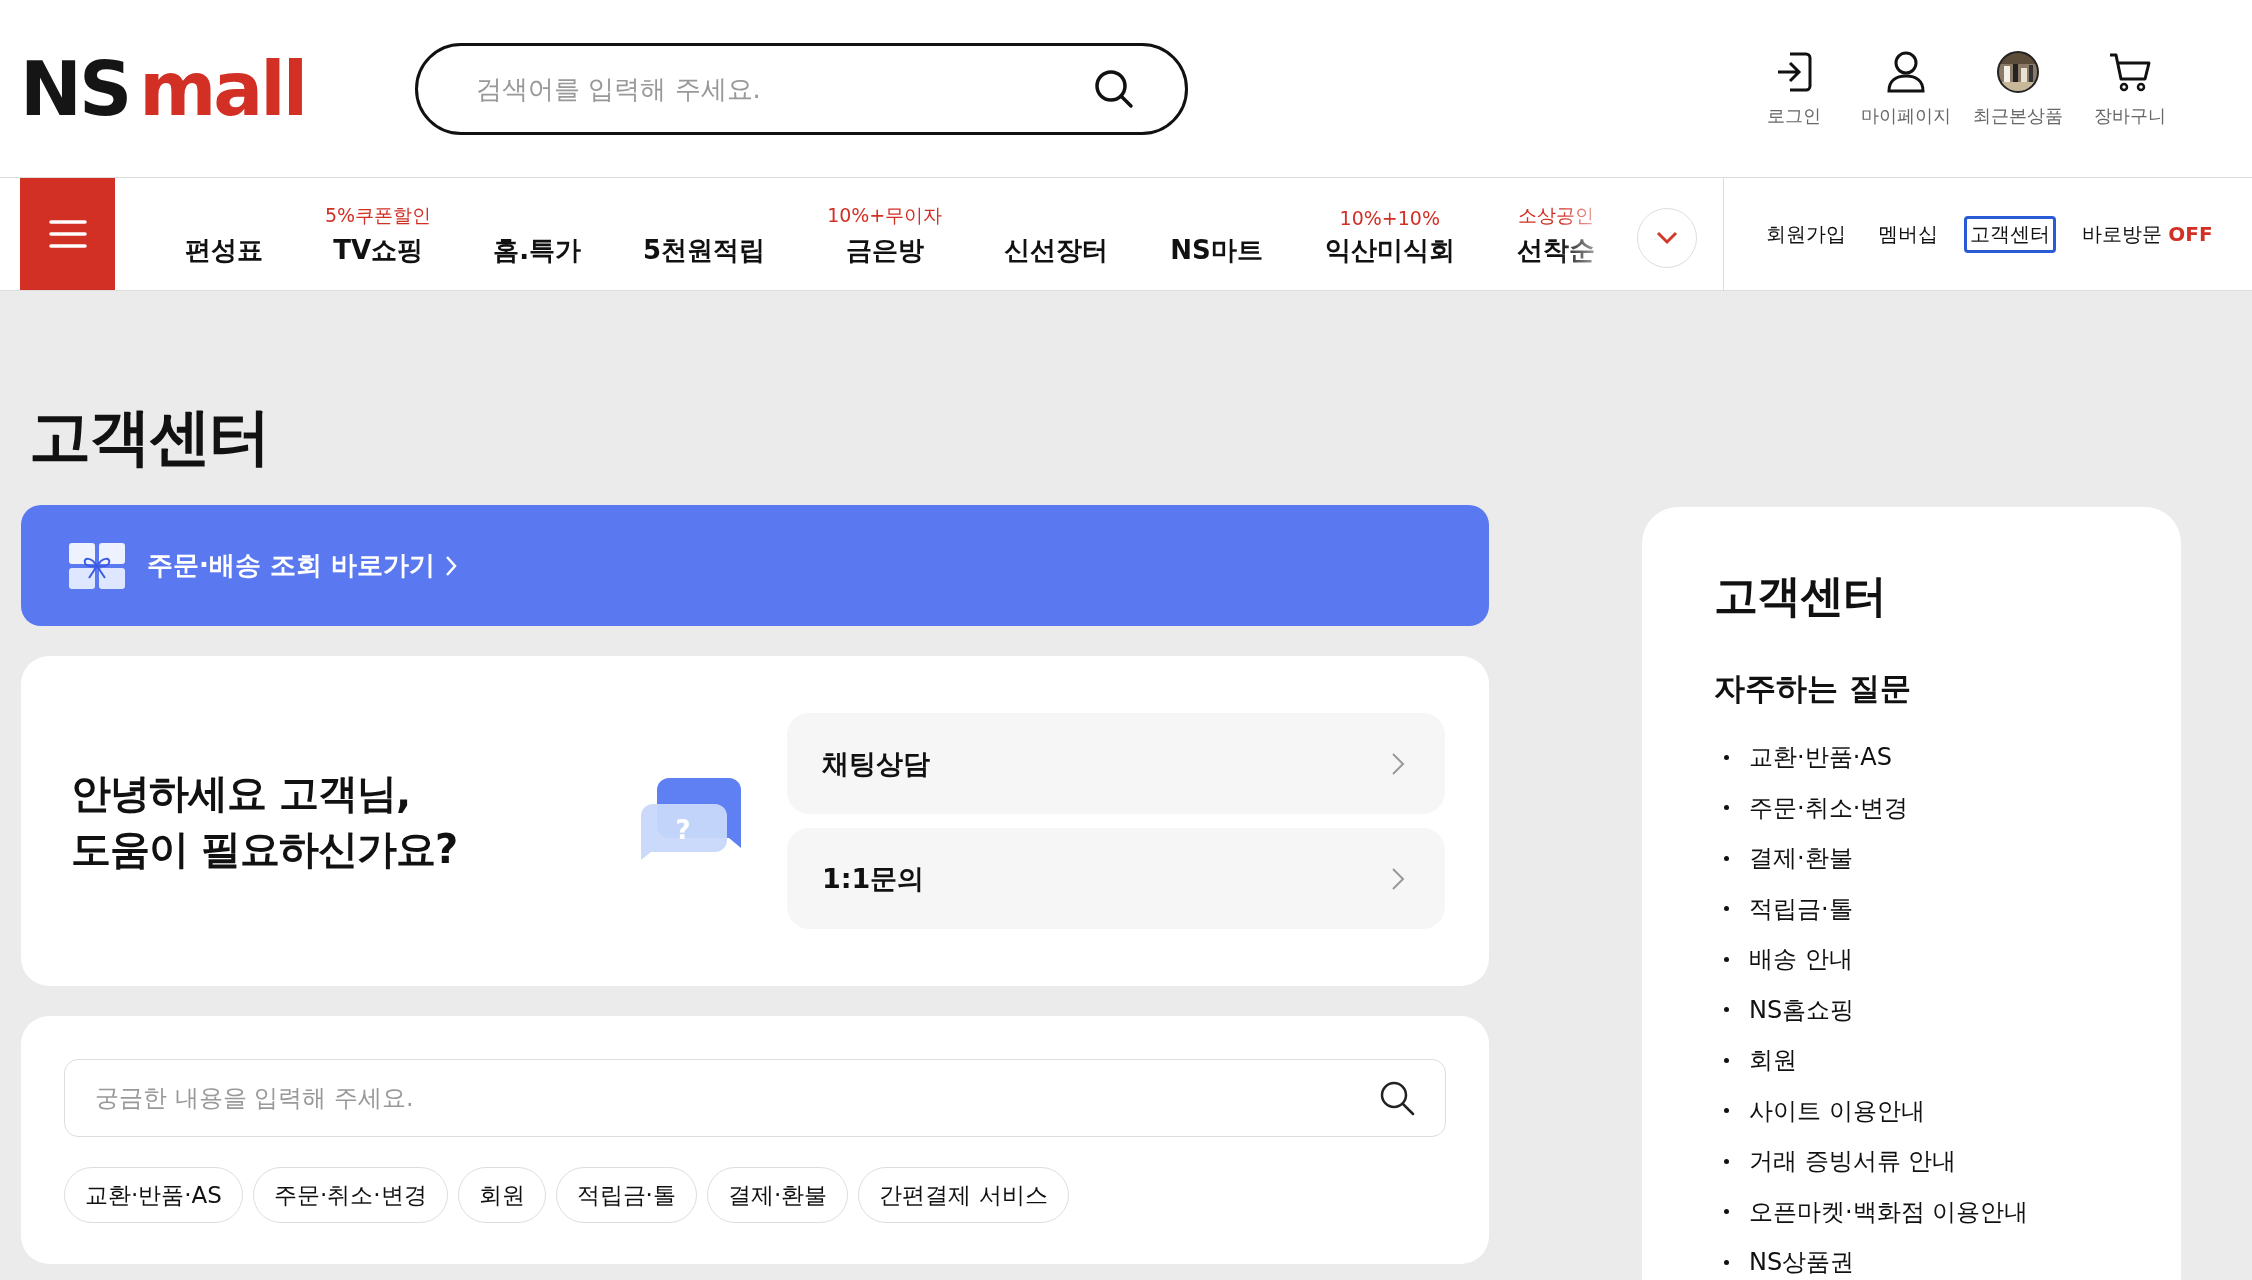 This screenshot has width=2252, height=1280. What do you see at coordinates (1802, 1009) in the screenshot?
I see `faq-link: NS홈쇼핑` at bounding box center [1802, 1009].